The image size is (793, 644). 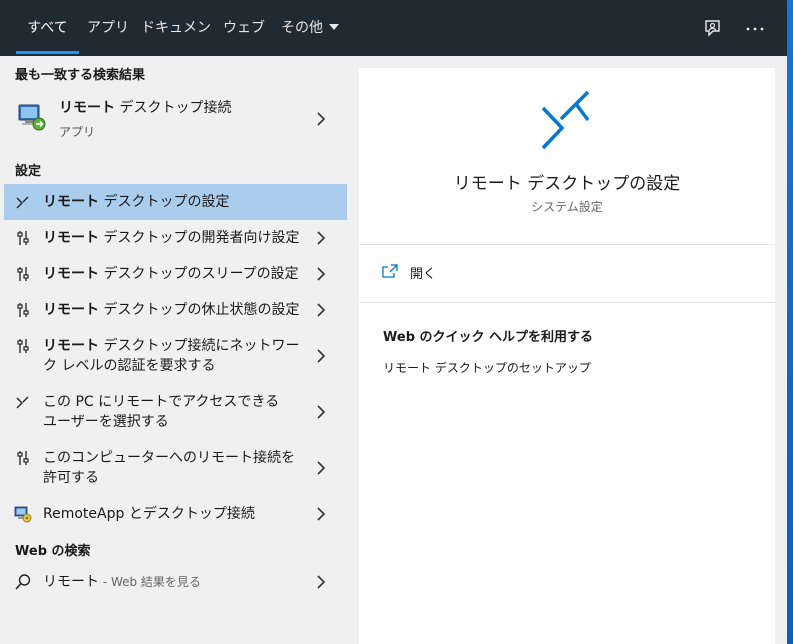 What do you see at coordinates (175, 356) in the screenshot?
I see `settings-item-nla: リモート デスクトップ接続にネットワーク レベルの認証を要求する` at bounding box center [175, 356].